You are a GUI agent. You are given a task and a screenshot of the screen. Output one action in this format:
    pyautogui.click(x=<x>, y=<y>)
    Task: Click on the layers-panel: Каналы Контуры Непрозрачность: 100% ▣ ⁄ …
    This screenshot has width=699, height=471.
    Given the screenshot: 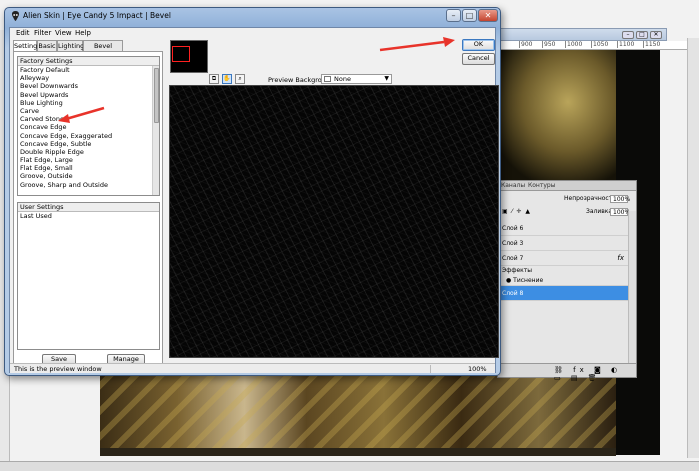 What is the action you would take?
    pyautogui.click(x=567, y=281)
    